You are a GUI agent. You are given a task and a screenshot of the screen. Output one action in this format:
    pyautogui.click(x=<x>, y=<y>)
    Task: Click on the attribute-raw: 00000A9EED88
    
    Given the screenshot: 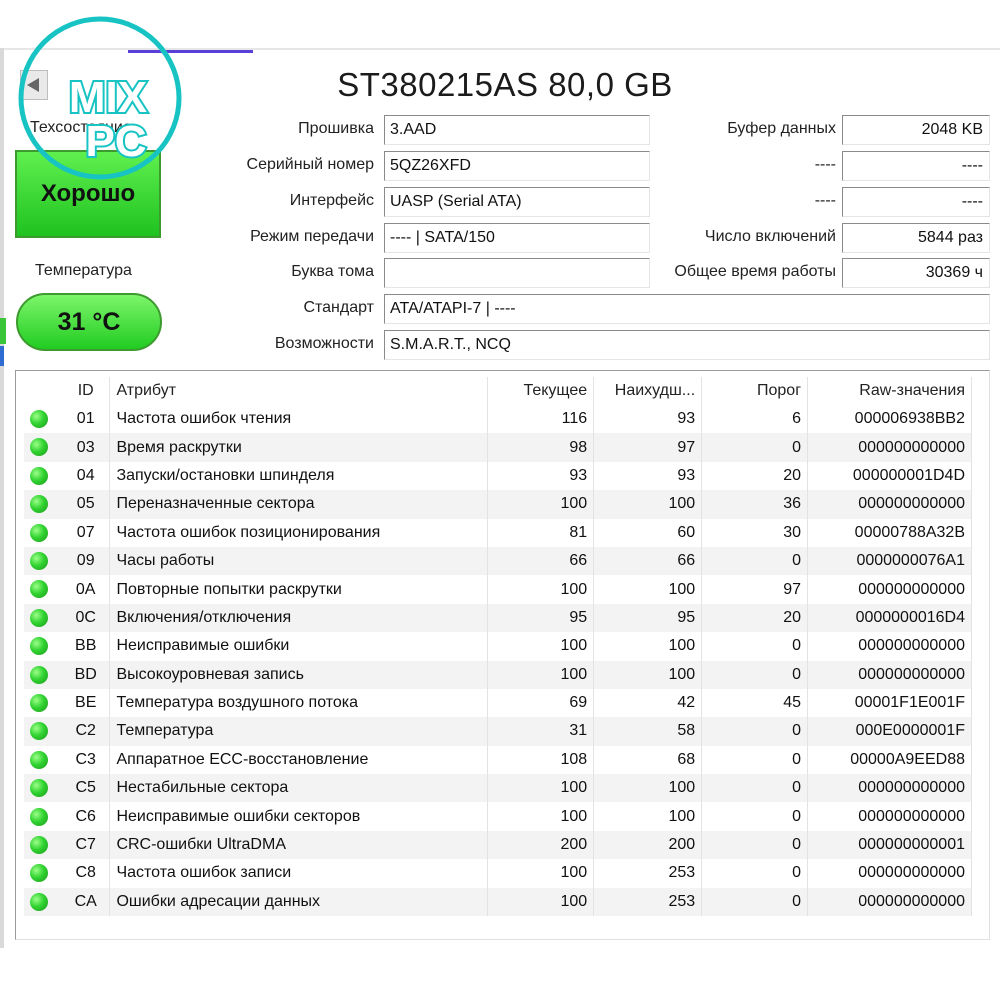 What is the action you would take?
    pyautogui.click(x=889, y=760)
    